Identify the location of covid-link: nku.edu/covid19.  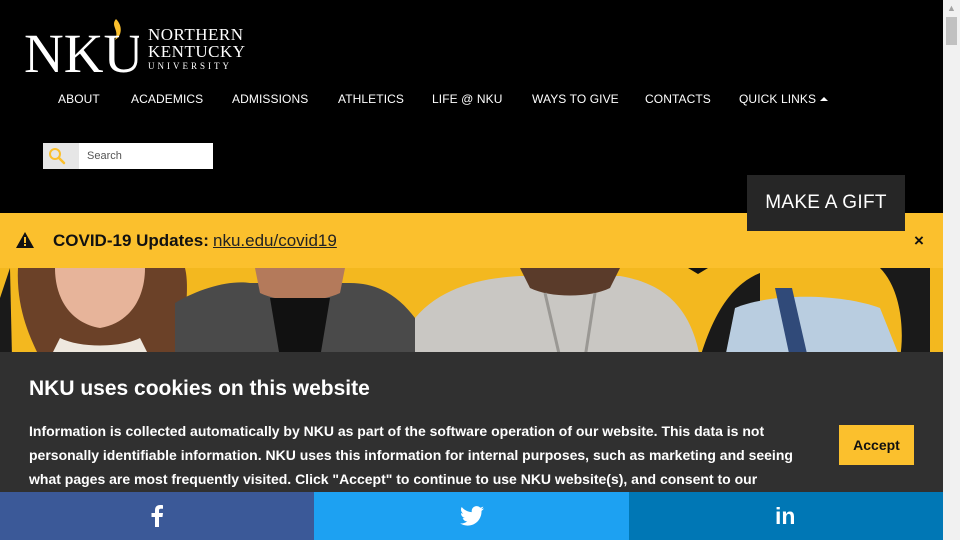
(275, 241).